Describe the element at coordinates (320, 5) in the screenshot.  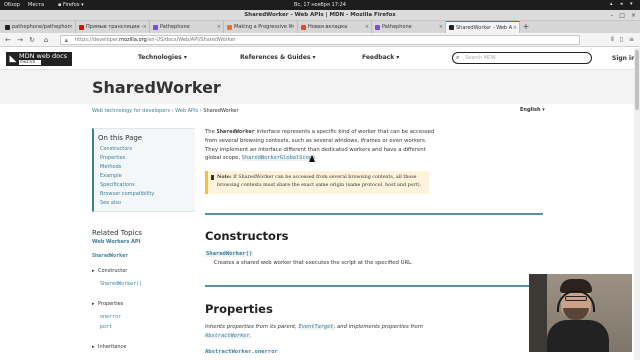
I see `clock: Вс, 17 ноября 17:24` at that location.